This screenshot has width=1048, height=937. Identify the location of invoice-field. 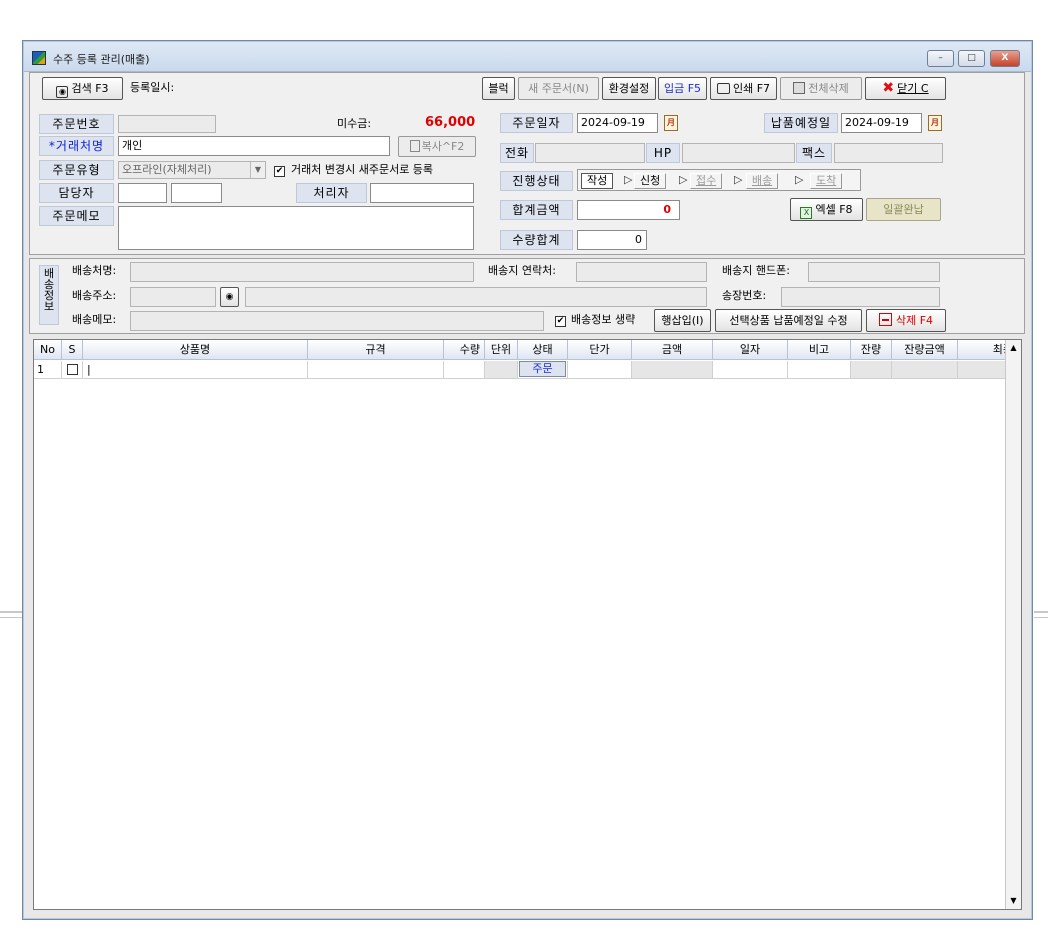
(860, 297).